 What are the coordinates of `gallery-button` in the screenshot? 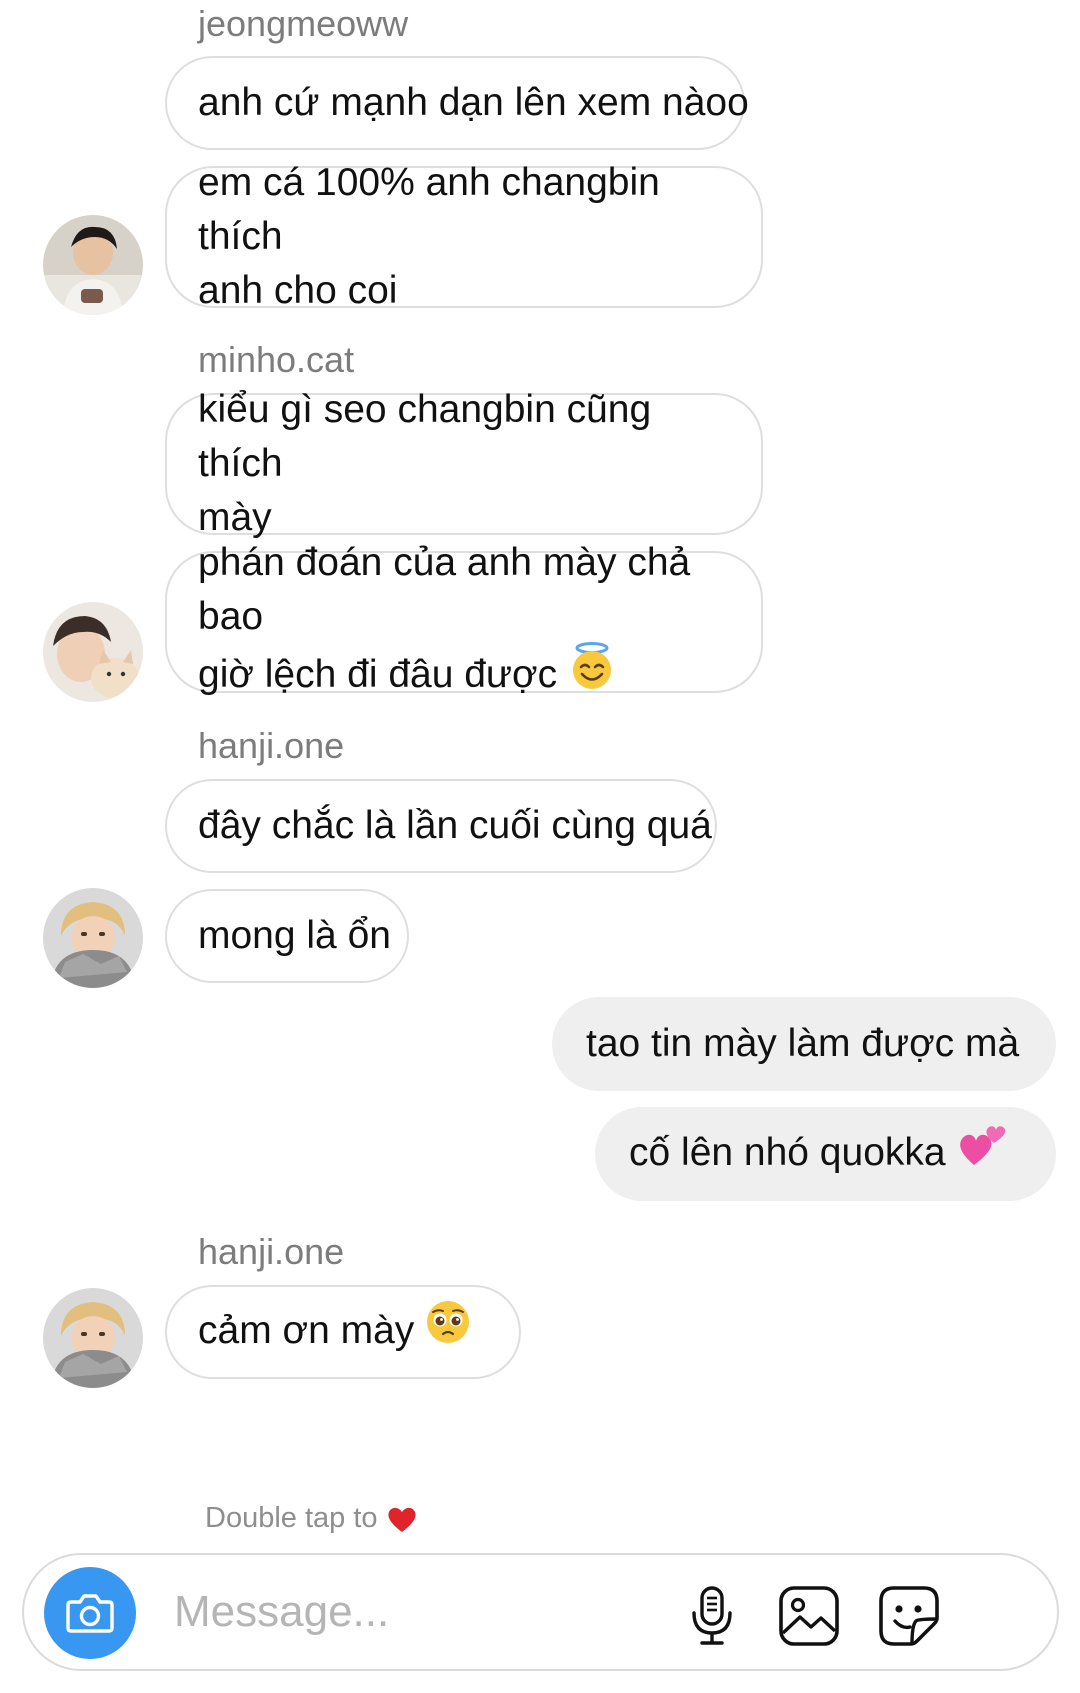 It's located at (809, 1616).